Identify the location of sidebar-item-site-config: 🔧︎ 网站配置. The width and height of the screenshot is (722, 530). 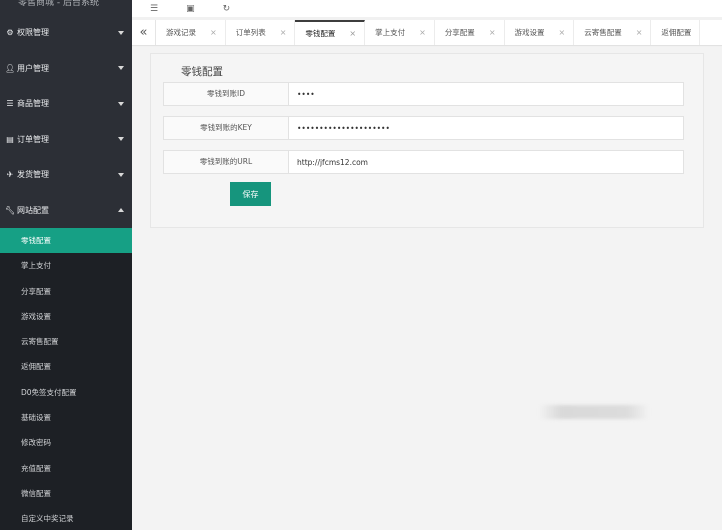
(66, 211).